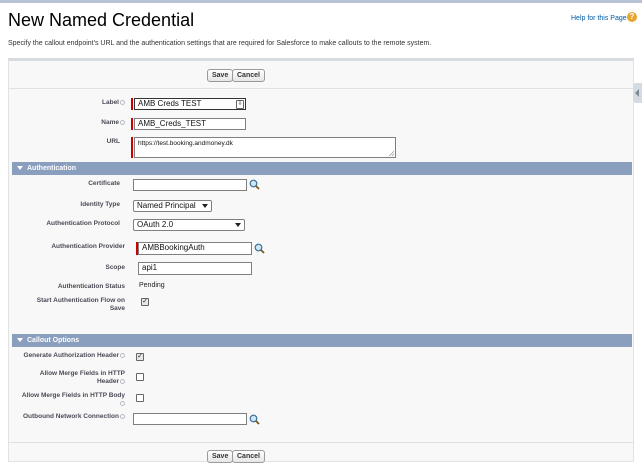 This screenshot has height=464, width=642. Describe the element at coordinates (104, 183) in the screenshot. I see `certificate-label: Certificate` at that location.